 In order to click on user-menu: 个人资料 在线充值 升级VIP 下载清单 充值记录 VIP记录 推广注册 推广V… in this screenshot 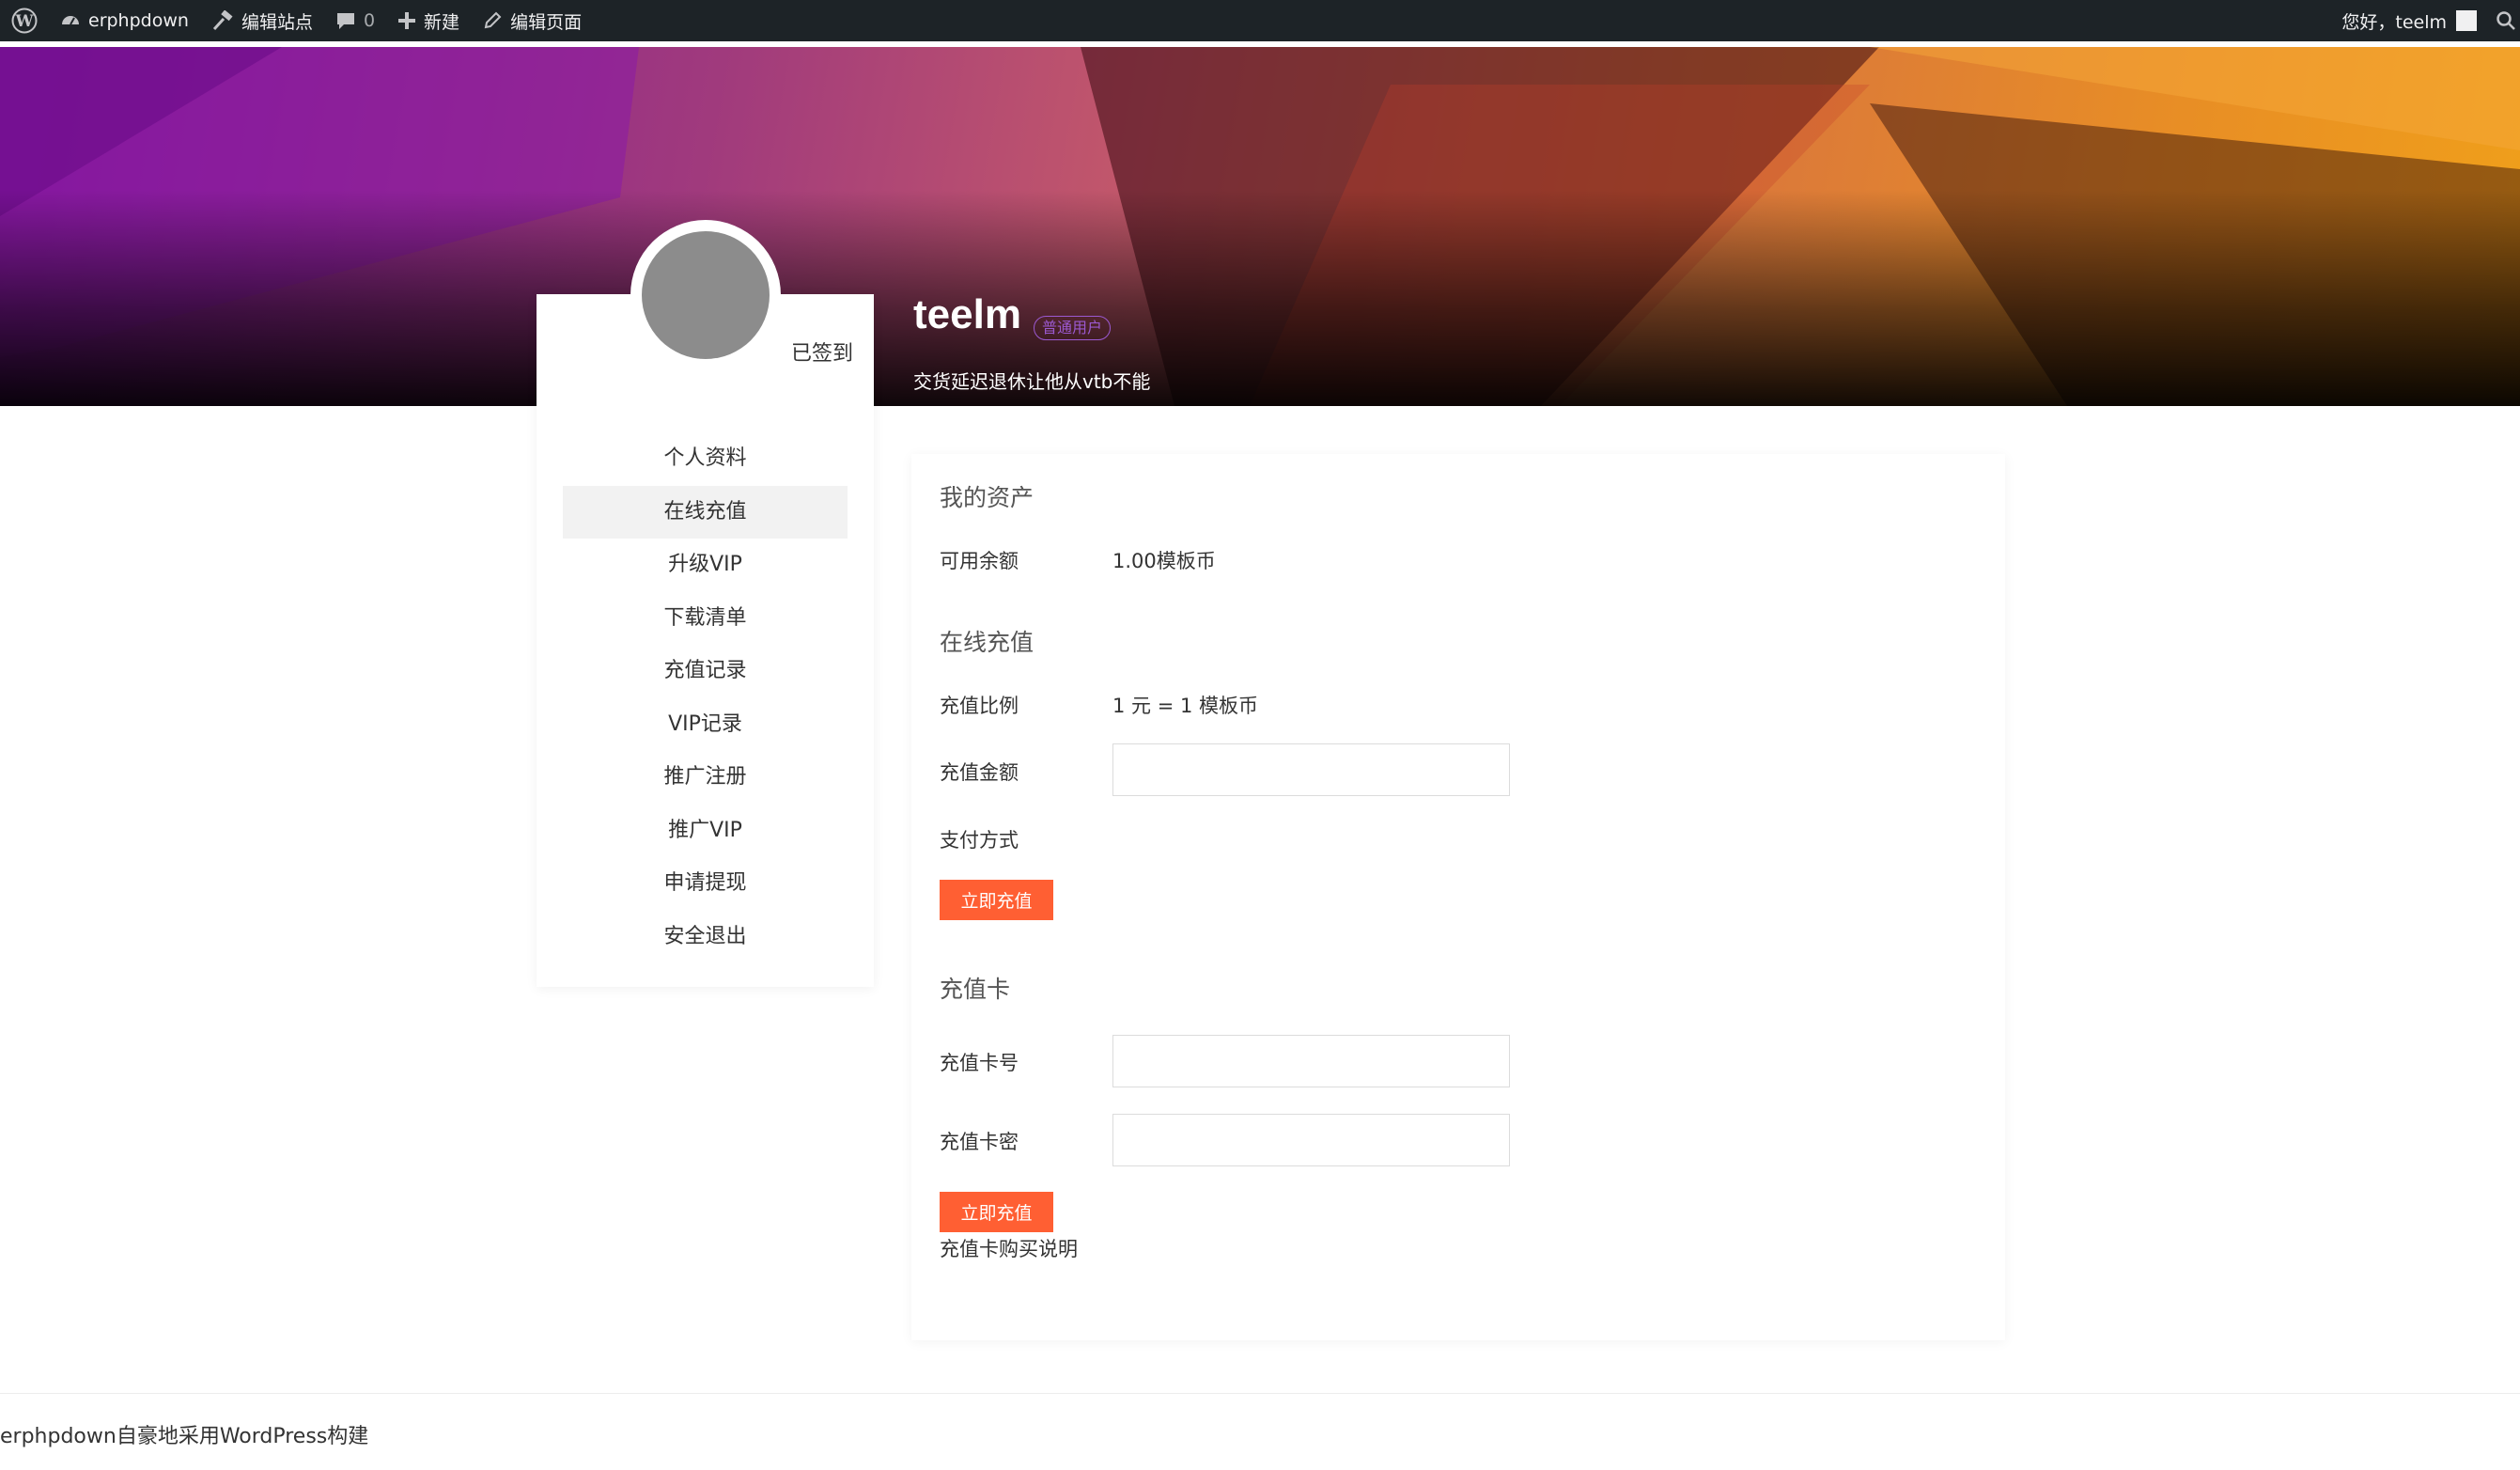, I will do `click(705, 697)`.